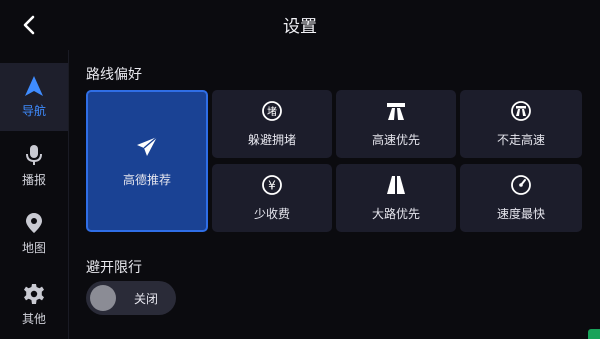 The image size is (600, 339). What do you see at coordinates (272, 198) in the screenshot?
I see `pref-option-less-toll: ¥ 少收费` at bounding box center [272, 198].